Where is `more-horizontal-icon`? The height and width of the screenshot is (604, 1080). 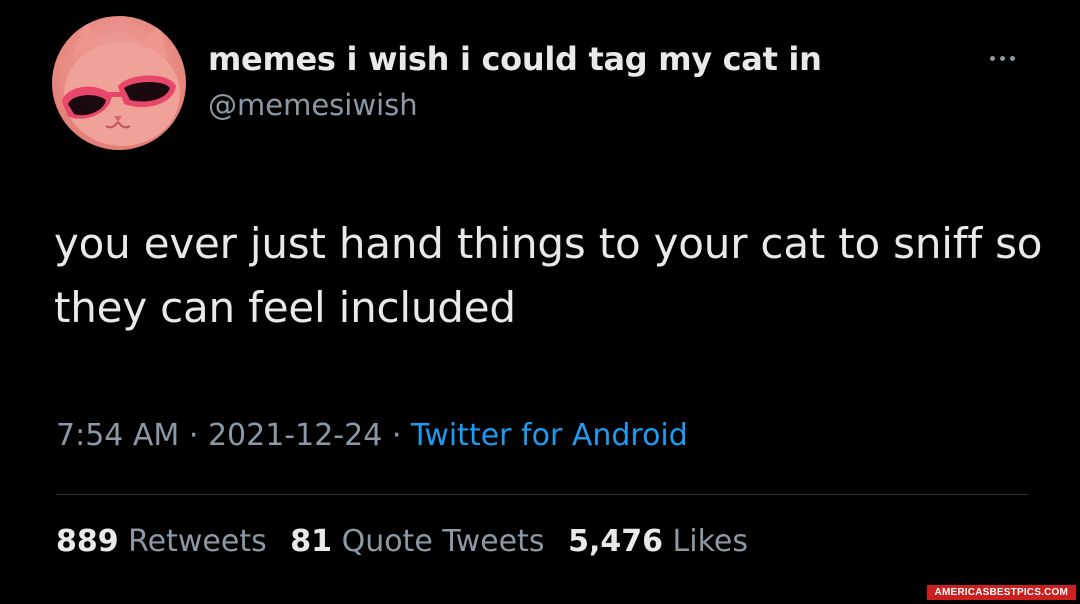
more-horizontal-icon is located at coordinates (1002, 58).